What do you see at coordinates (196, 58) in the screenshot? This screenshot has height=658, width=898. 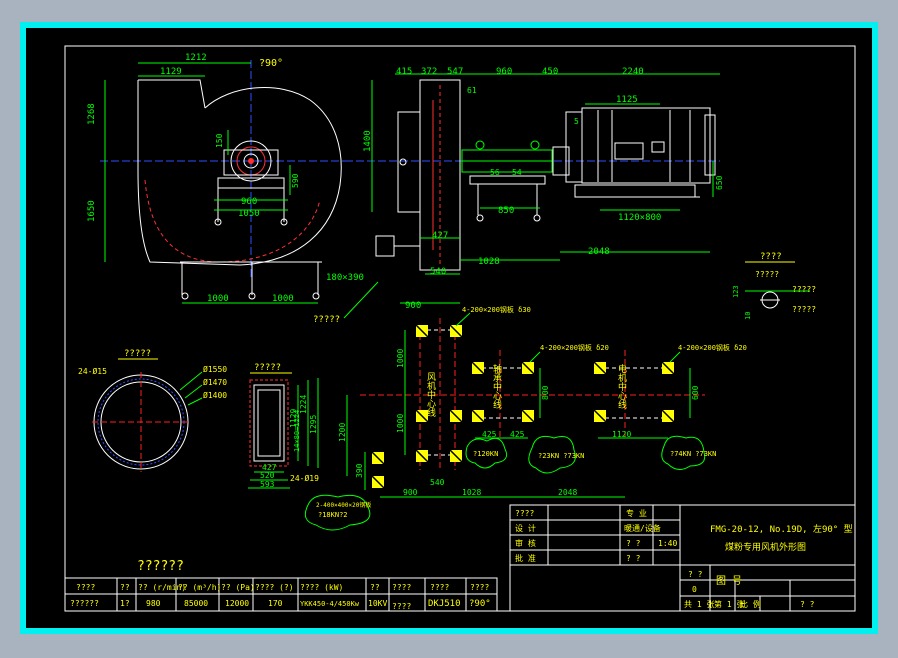 I see `dim-1212: 1212` at bounding box center [196, 58].